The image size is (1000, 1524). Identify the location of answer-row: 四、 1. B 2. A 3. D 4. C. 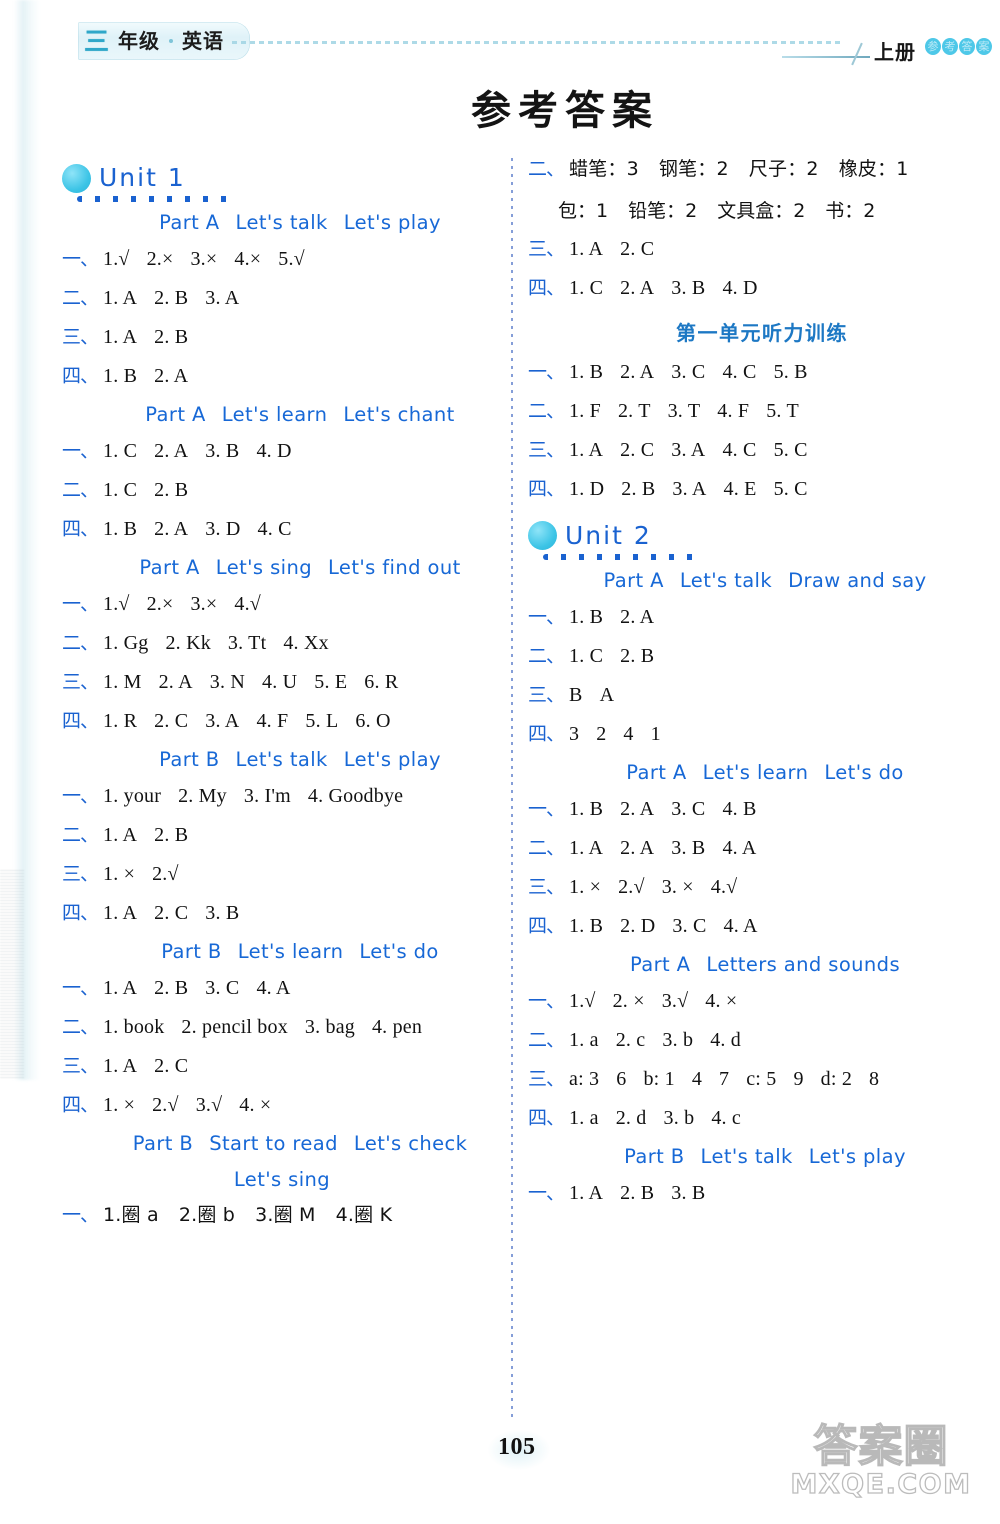
(282, 529).